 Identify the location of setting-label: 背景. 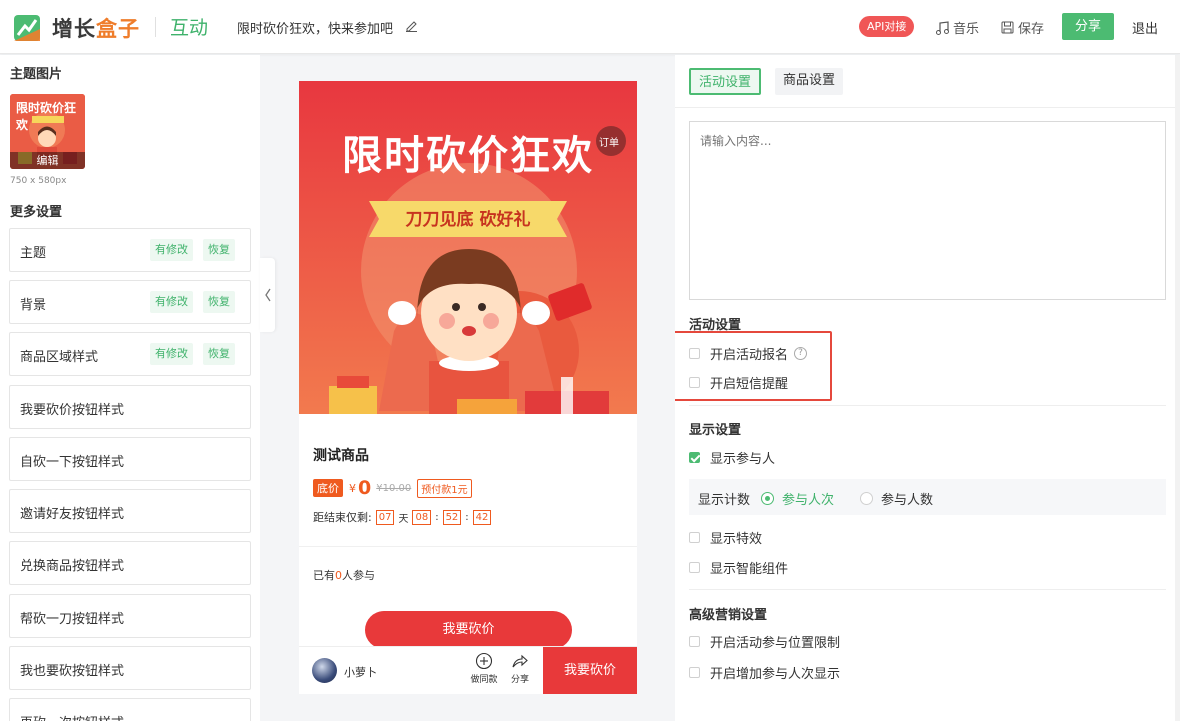
(33, 305).